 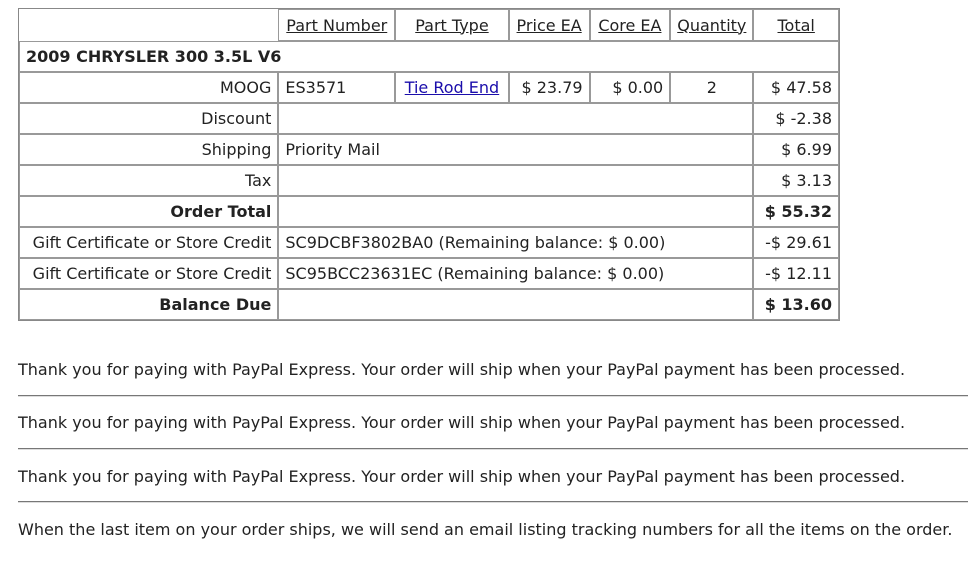 I want to click on vehicle-title: 2009 CHRYSLER 300 3.5L V6, so click(x=429, y=56).